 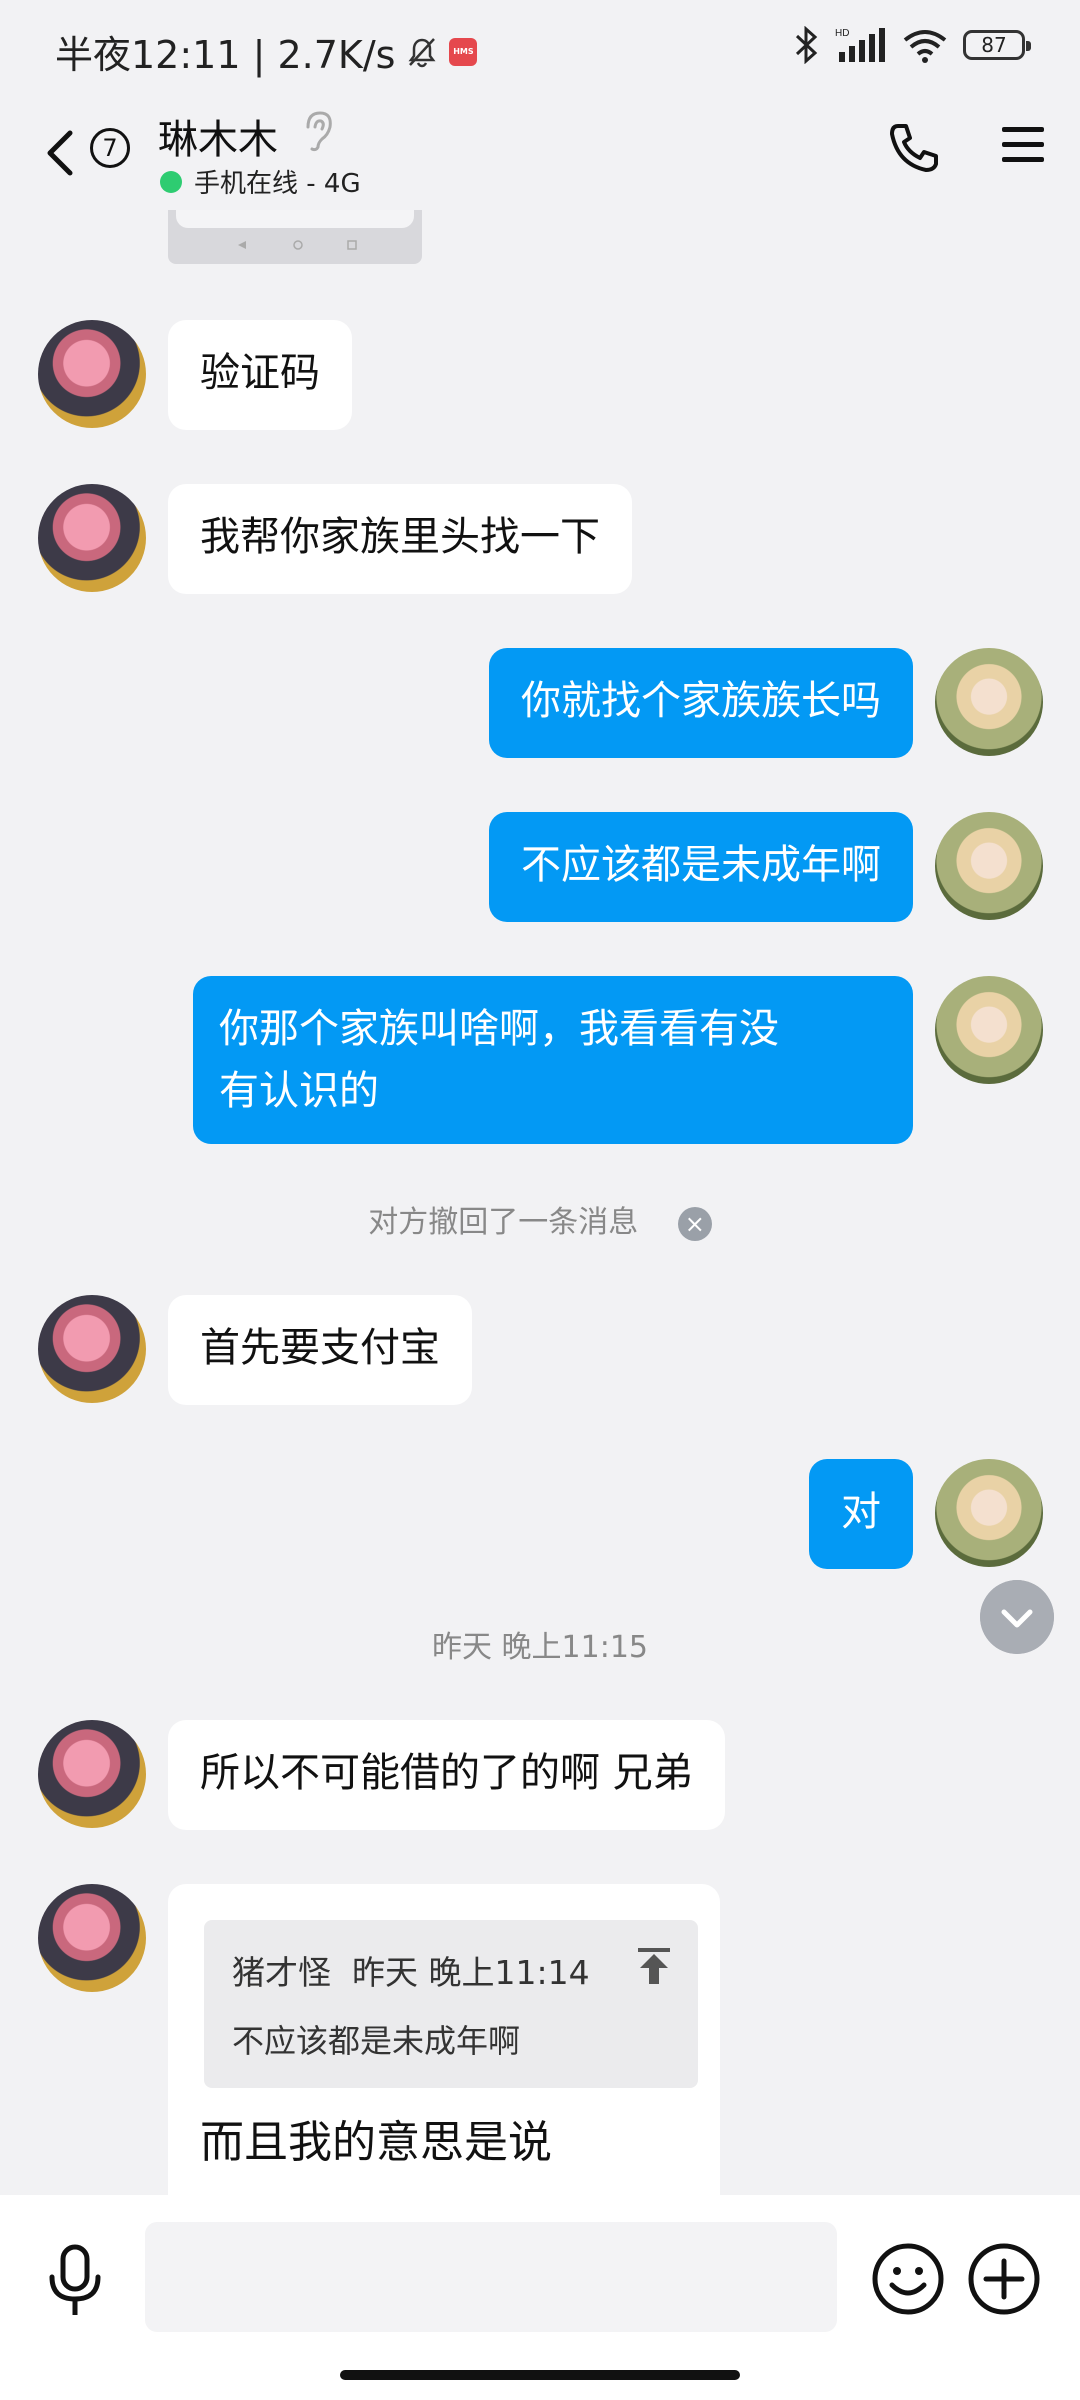 What do you see at coordinates (297, 245) in the screenshot?
I see `nav-buttons-icon` at bounding box center [297, 245].